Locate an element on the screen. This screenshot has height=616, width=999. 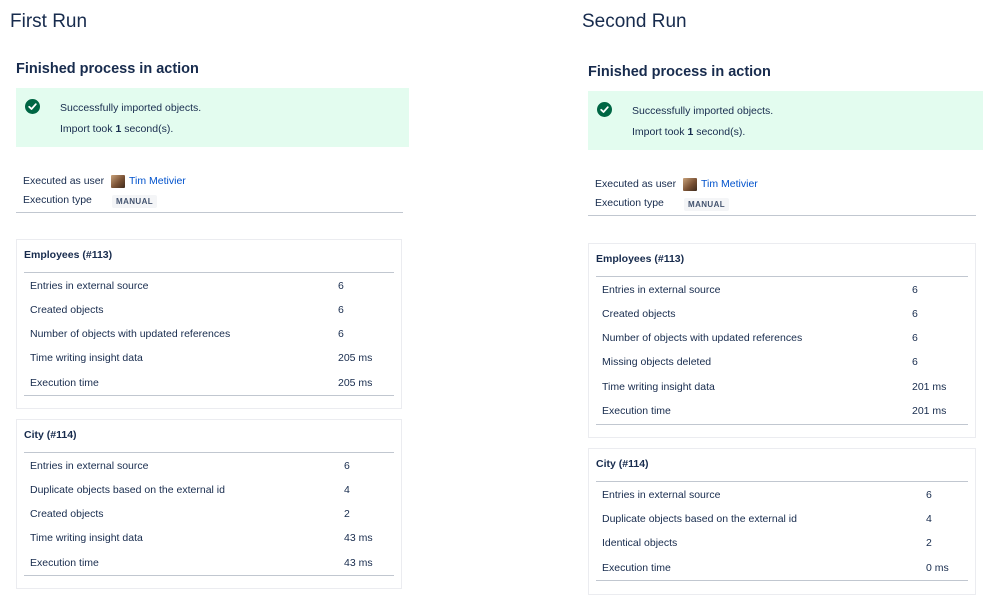
run-title: First Run is located at coordinates (49, 21).